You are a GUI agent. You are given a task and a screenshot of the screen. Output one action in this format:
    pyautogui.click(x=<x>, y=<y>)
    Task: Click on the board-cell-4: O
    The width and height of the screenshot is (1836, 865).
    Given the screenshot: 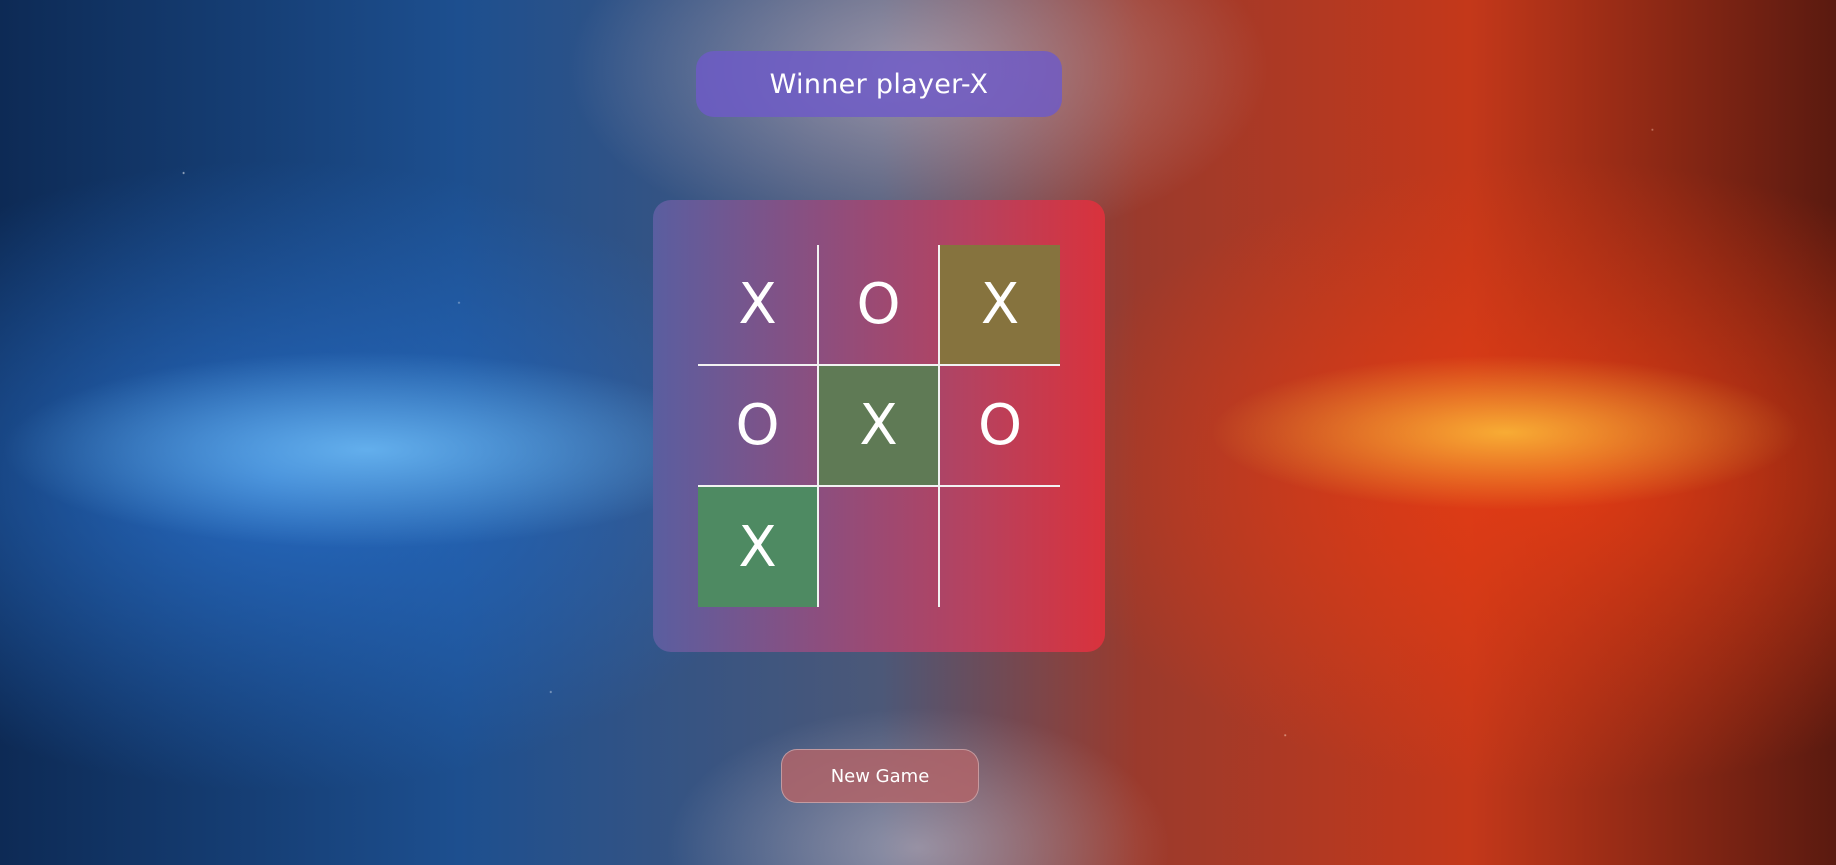 What is the action you would take?
    pyautogui.click(x=757, y=425)
    